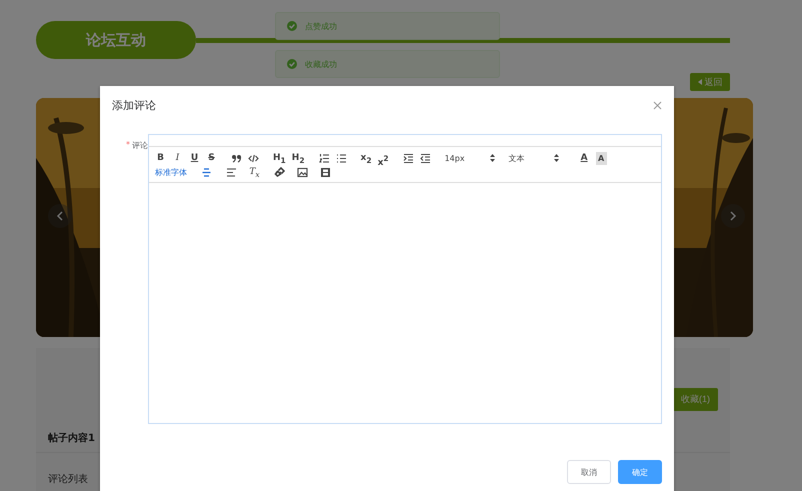 The height and width of the screenshot is (491, 802). What do you see at coordinates (68, 479) in the screenshot?
I see `comments-heading: 评论列表` at bounding box center [68, 479].